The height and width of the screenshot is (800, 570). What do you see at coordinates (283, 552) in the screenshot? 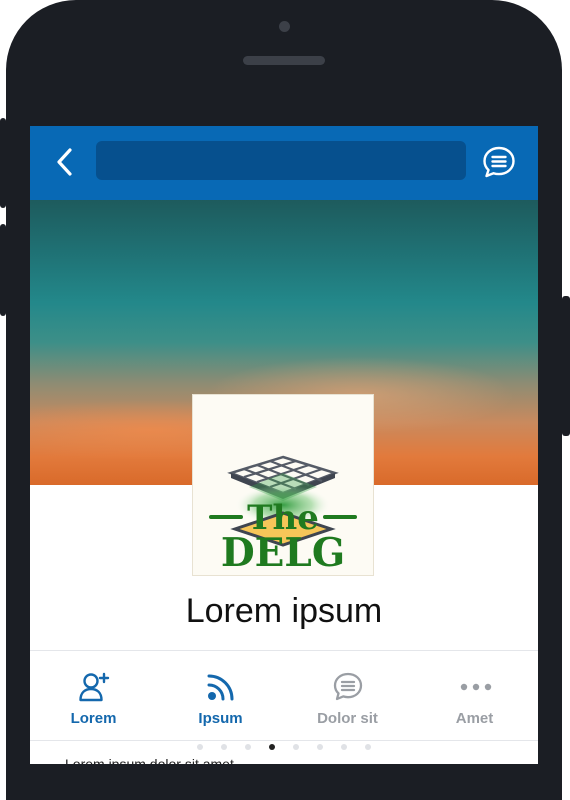
I see `logo-text-line2: DELG` at bounding box center [283, 552].